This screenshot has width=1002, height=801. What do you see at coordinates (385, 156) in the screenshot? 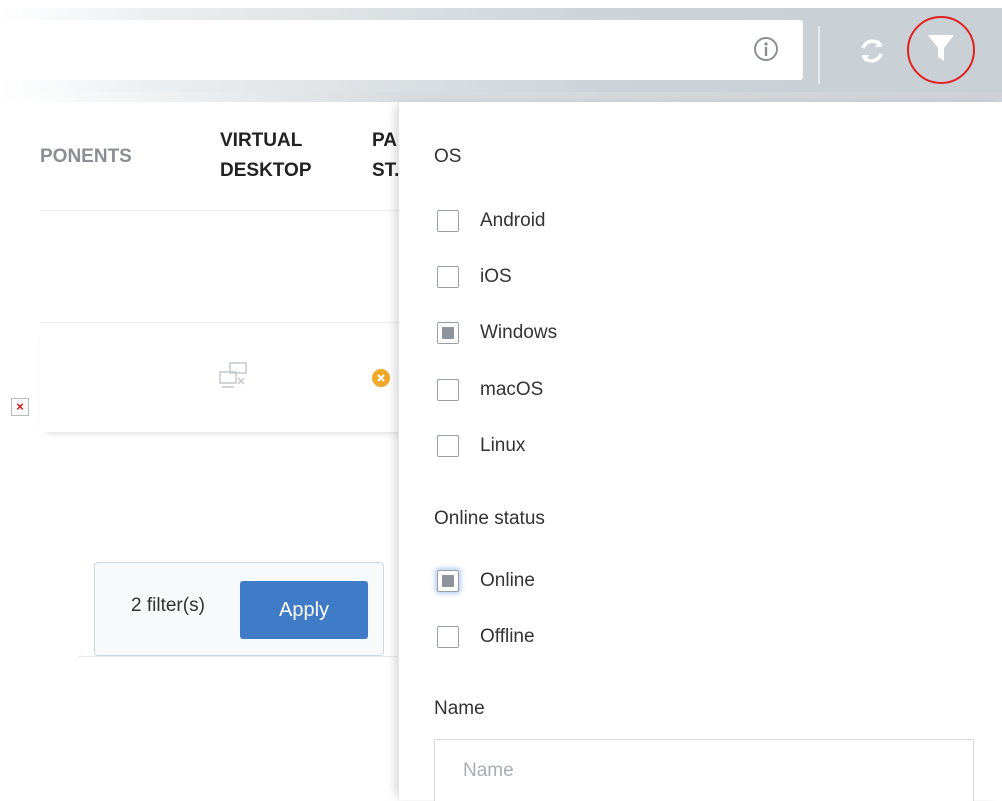
I see `column-header-patch-status: PA ST.` at bounding box center [385, 156].